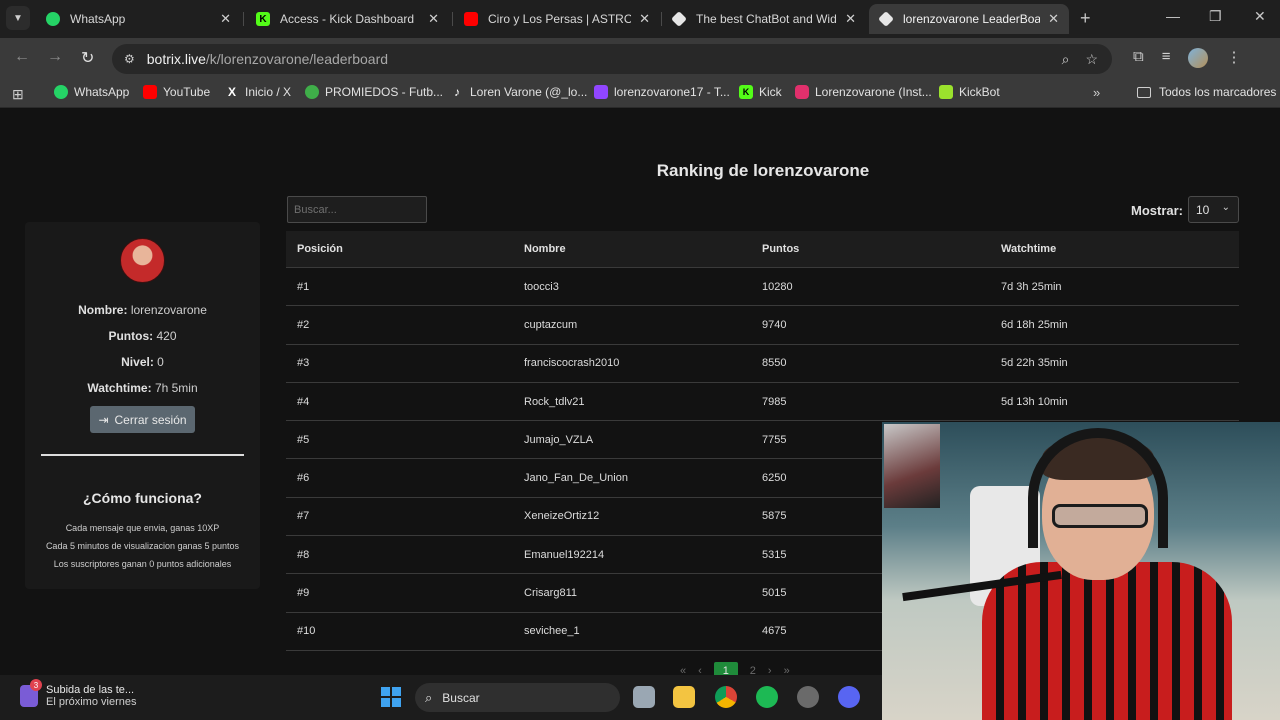 The image size is (1280, 720). Describe the element at coordinates (1085, 18) in the screenshot. I see `new-tab-icon: +` at that location.